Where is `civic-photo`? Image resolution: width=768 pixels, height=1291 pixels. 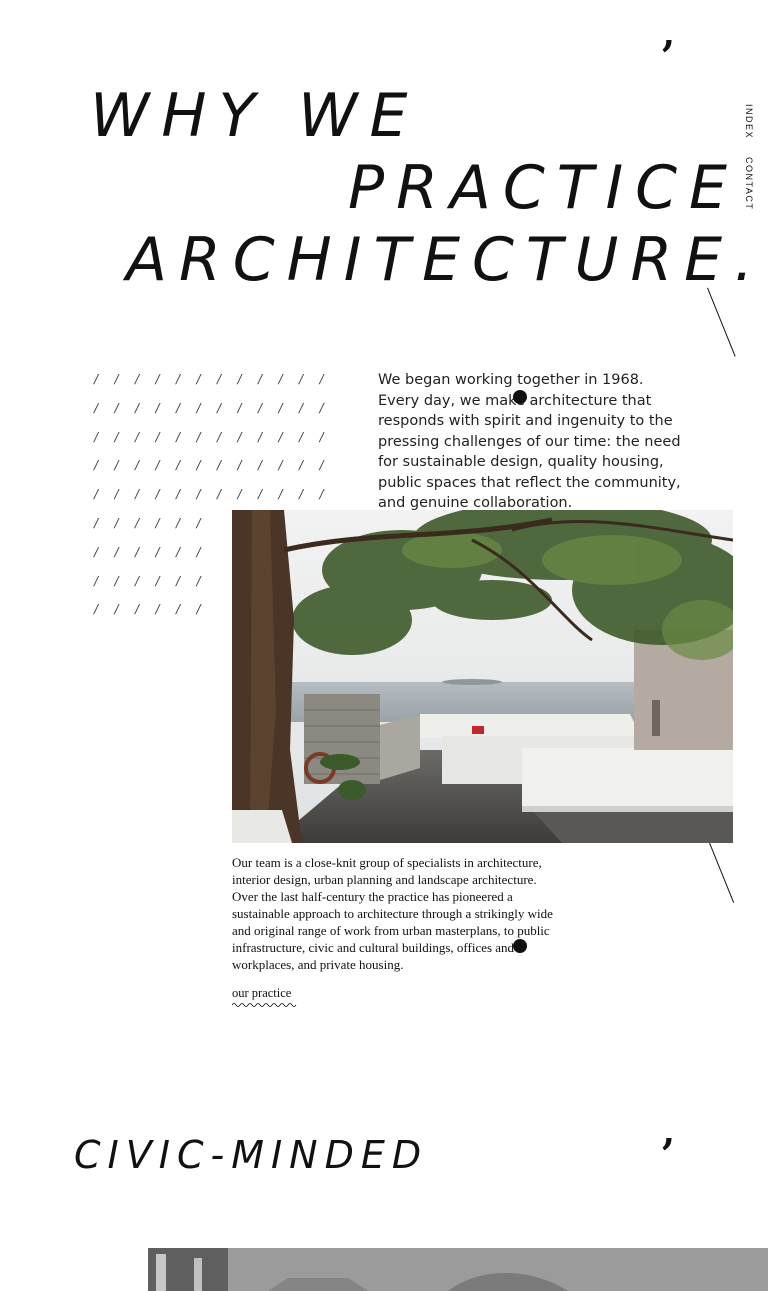 civic-photo is located at coordinates (458, 1269).